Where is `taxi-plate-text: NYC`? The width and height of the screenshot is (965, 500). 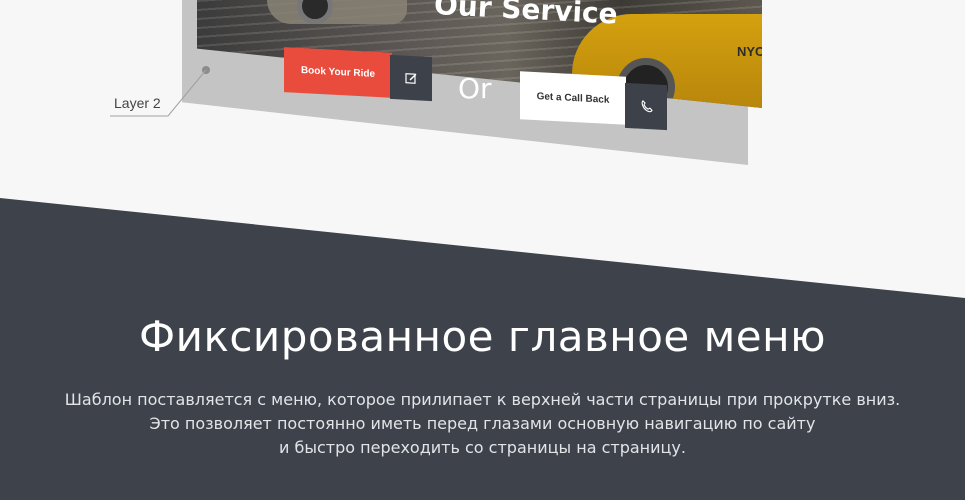 taxi-plate-text: NYC is located at coordinates (751, 51).